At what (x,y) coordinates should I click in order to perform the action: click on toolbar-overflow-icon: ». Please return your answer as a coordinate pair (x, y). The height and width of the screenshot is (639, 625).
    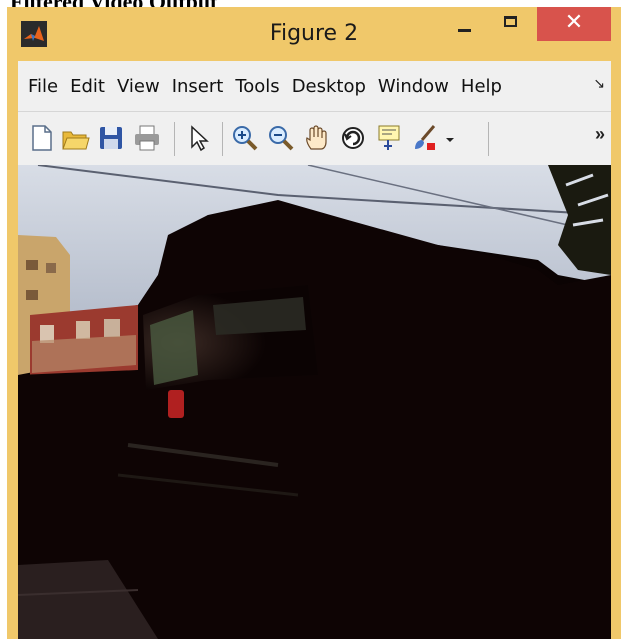
    Looking at the image, I should click on (600, 134).